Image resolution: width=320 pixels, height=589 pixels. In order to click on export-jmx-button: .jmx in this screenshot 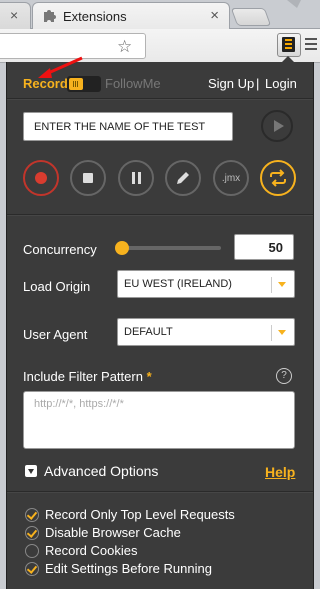, I will do `click(231, 178)`.